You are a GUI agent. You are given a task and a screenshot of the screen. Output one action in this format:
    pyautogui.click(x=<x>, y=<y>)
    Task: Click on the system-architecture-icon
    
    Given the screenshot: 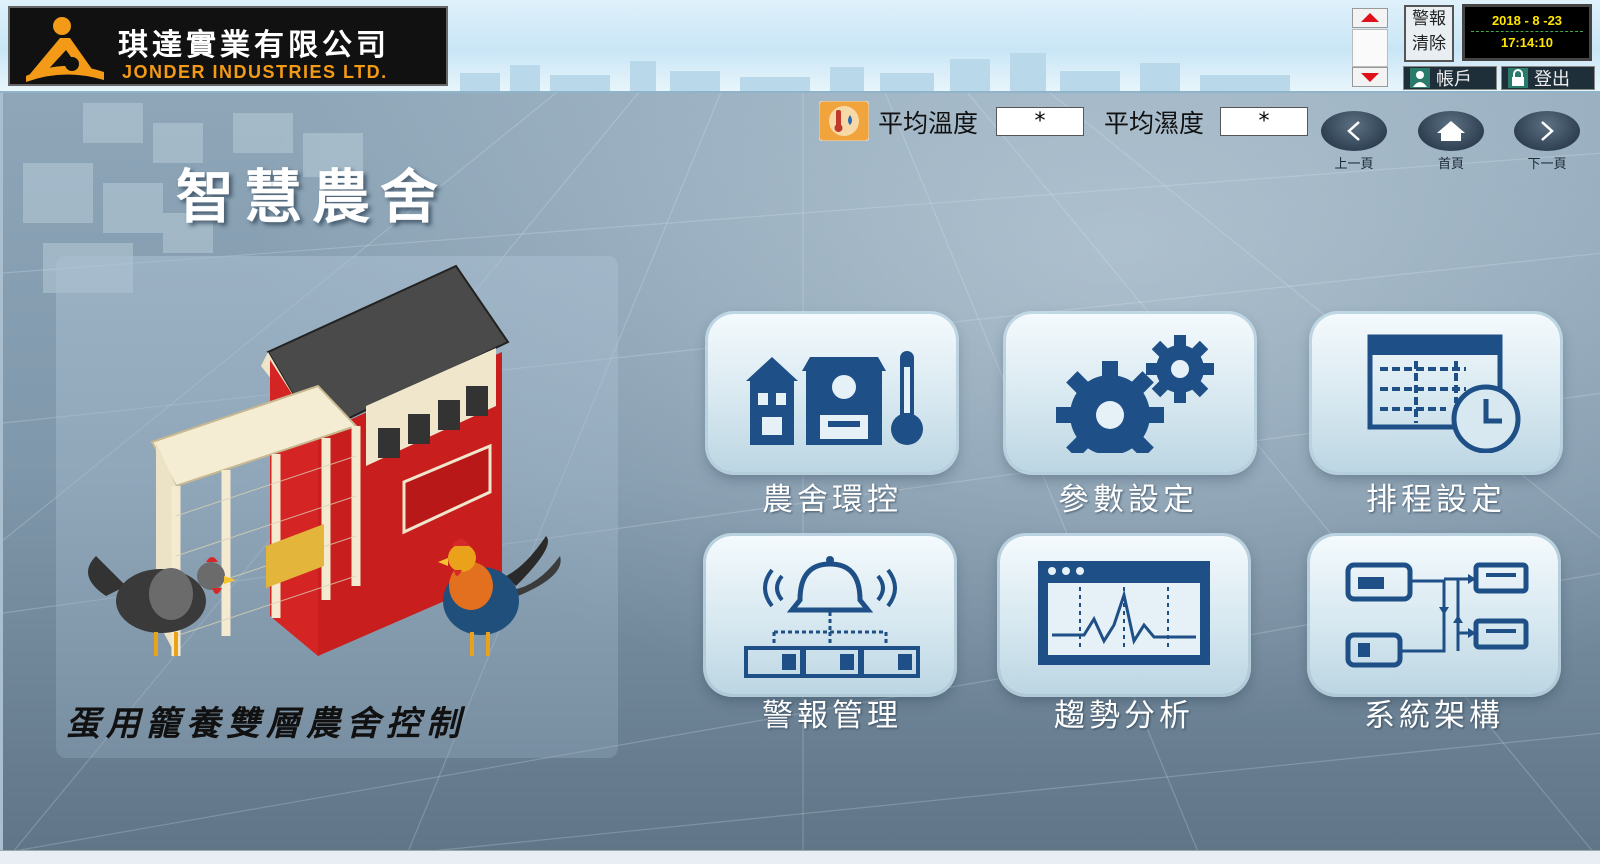 What is the action you would take?
    pyautogui.click(x=1437, y=615)
    